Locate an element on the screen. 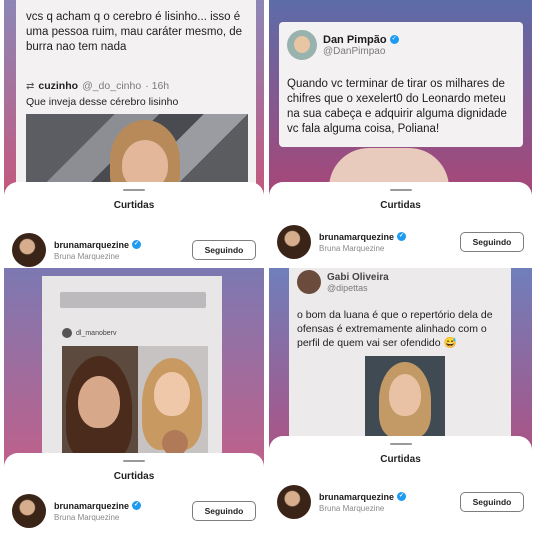  story-avatar is located at coordinates (67, 333).